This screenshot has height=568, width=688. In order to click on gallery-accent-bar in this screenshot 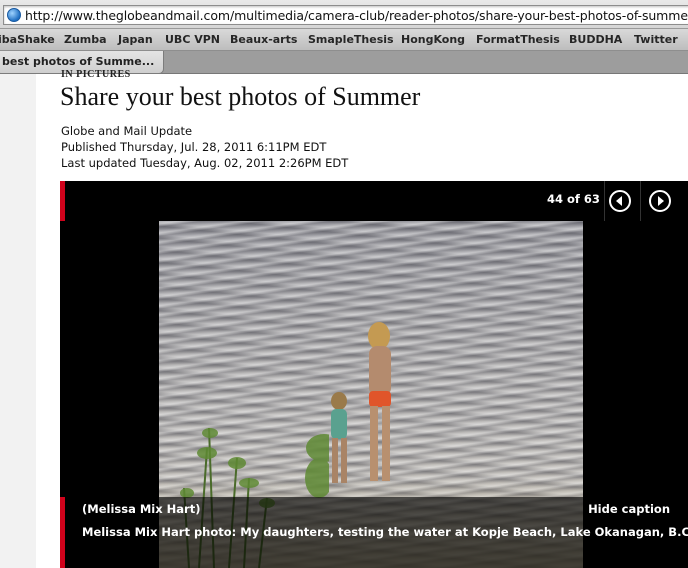, I will do `click(62, 201)`.